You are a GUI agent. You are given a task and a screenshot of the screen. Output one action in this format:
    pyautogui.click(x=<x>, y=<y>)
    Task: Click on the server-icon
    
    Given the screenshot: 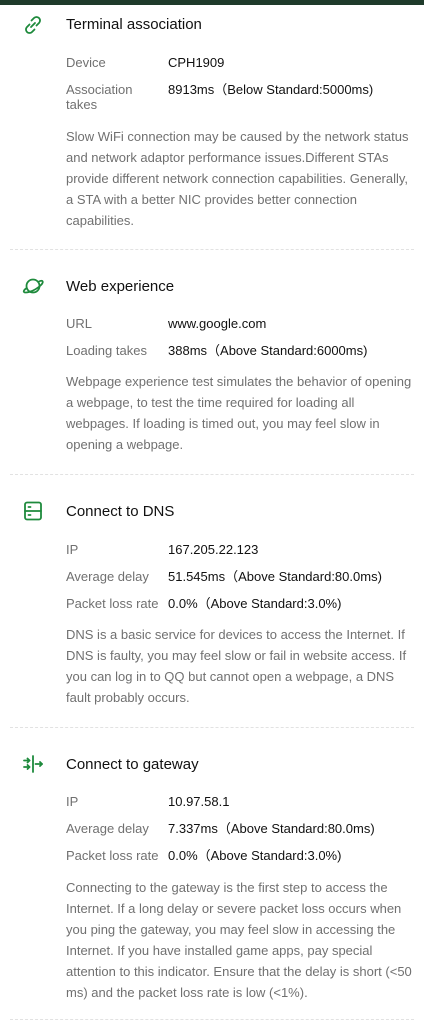 What is the action you would take?
    pyautogui.click(x=33, y=511)
    